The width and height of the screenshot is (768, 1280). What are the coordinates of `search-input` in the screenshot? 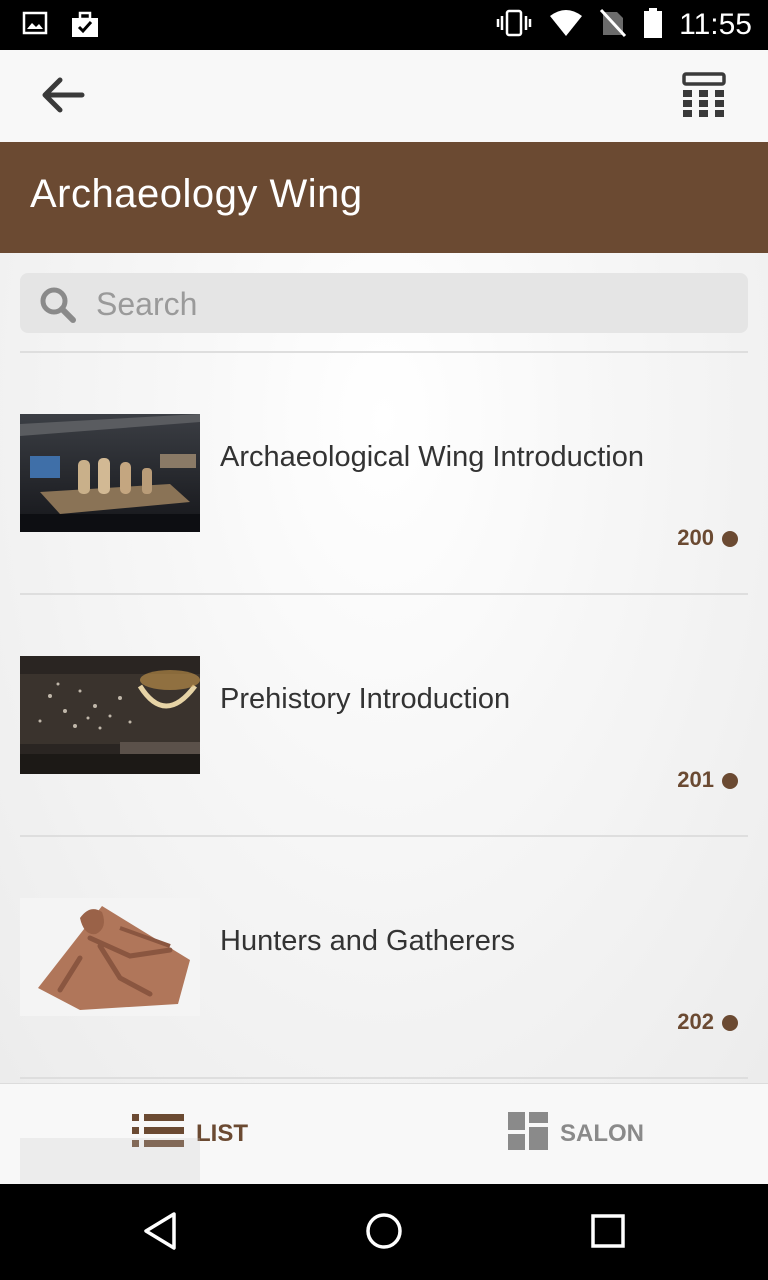 It's located at (411, 304).